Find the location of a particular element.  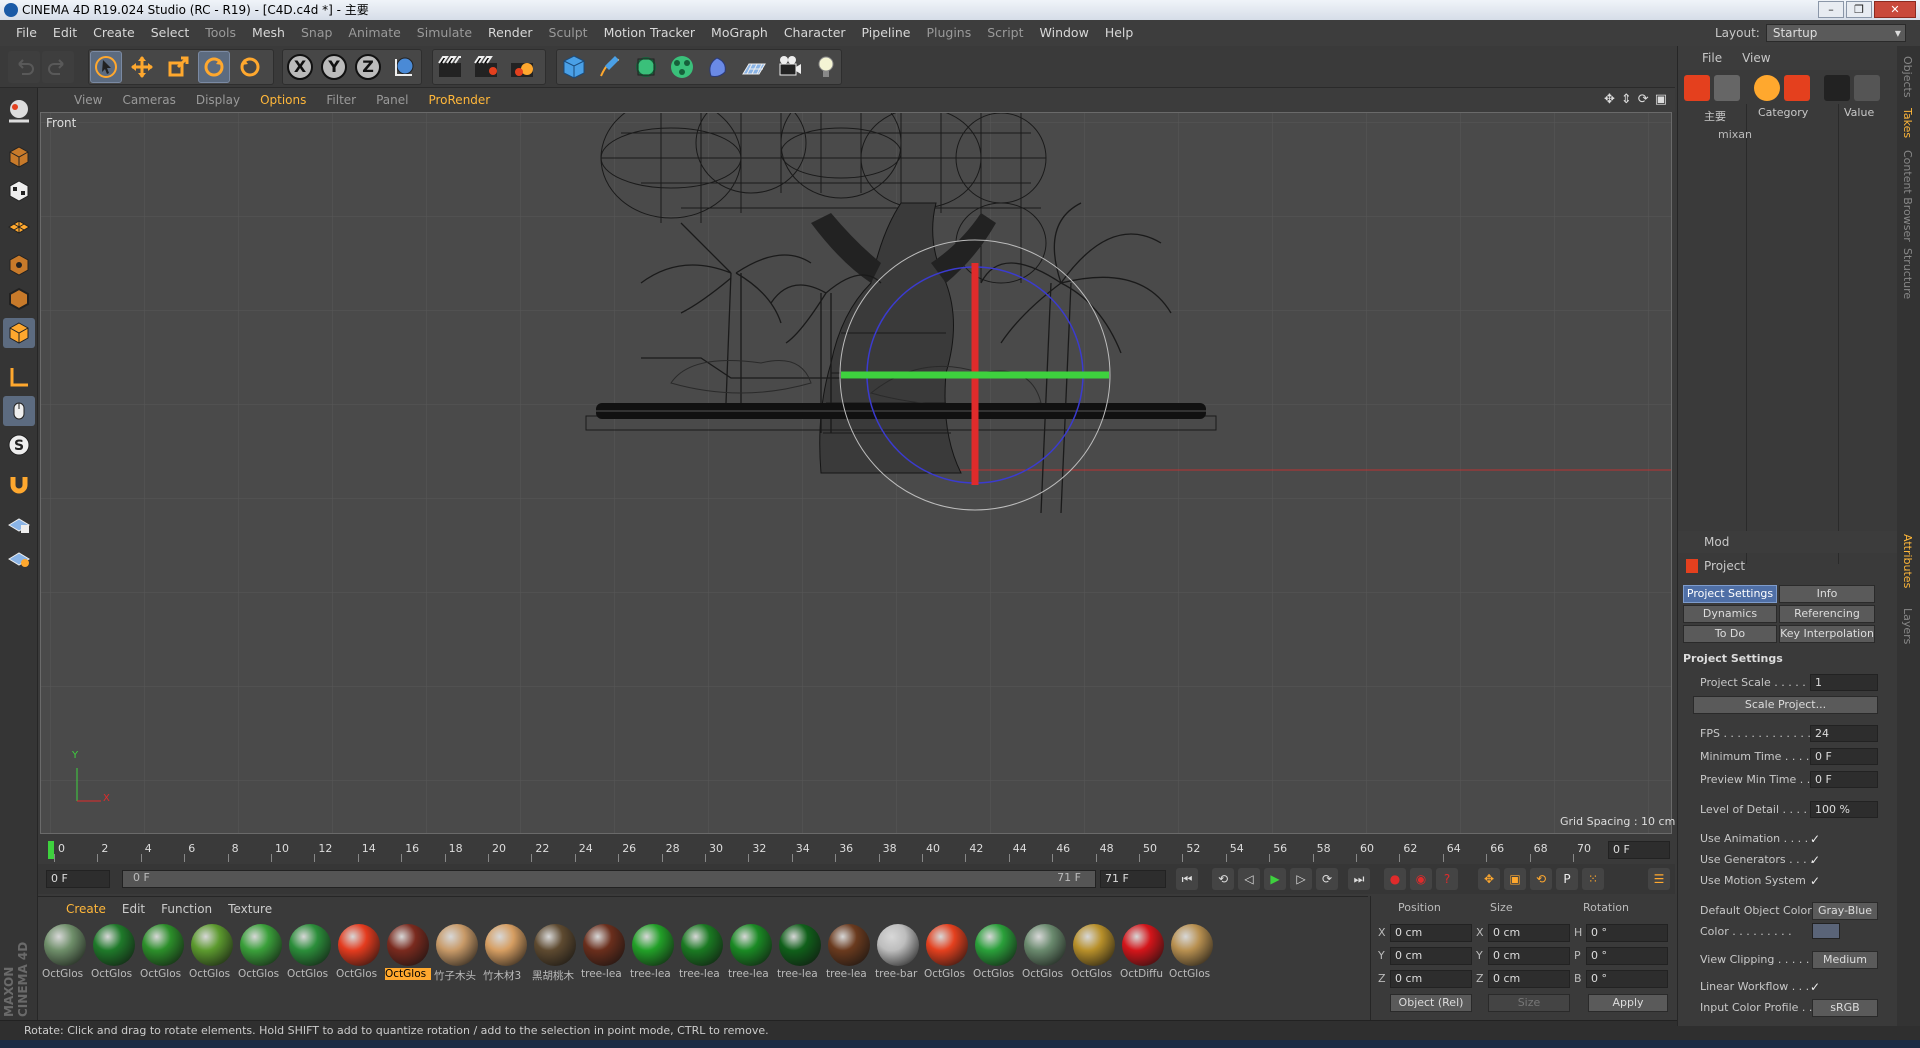

size-z-field: 0 cm is located at coordinates (1529, 979).